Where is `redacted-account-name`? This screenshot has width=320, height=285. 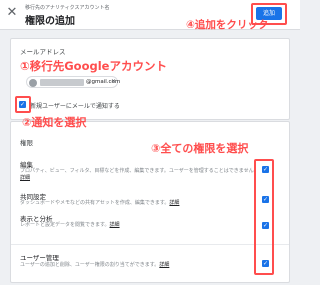 redacted-account-name is located at coordinates (62, 82).